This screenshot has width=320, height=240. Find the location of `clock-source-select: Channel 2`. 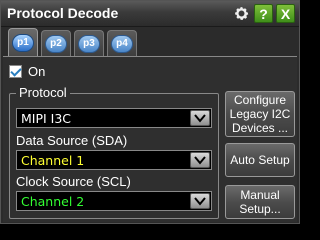

clock-source-select: Channel 2 is located at coordinates (114, 201).